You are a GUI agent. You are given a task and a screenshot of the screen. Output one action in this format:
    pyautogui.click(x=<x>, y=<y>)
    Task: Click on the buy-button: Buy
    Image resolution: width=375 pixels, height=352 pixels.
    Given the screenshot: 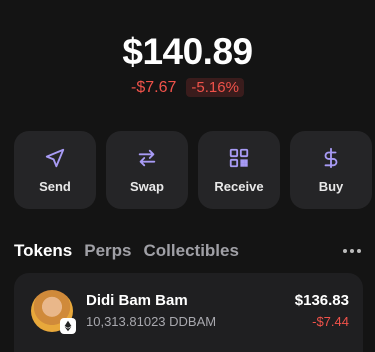 What is the action you would take?
    pyautogui.click(x=331, y=170)
    